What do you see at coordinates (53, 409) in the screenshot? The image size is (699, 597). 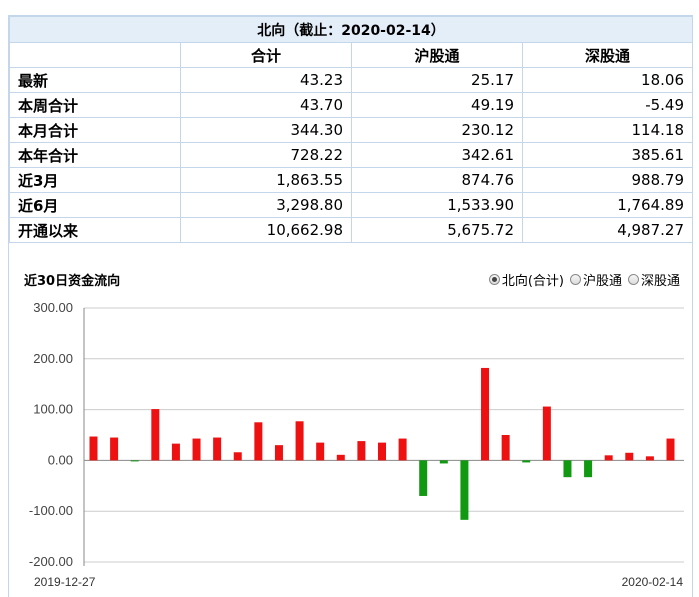 I see `y-tick-label: 100.00` at bounding box center [53, 409].